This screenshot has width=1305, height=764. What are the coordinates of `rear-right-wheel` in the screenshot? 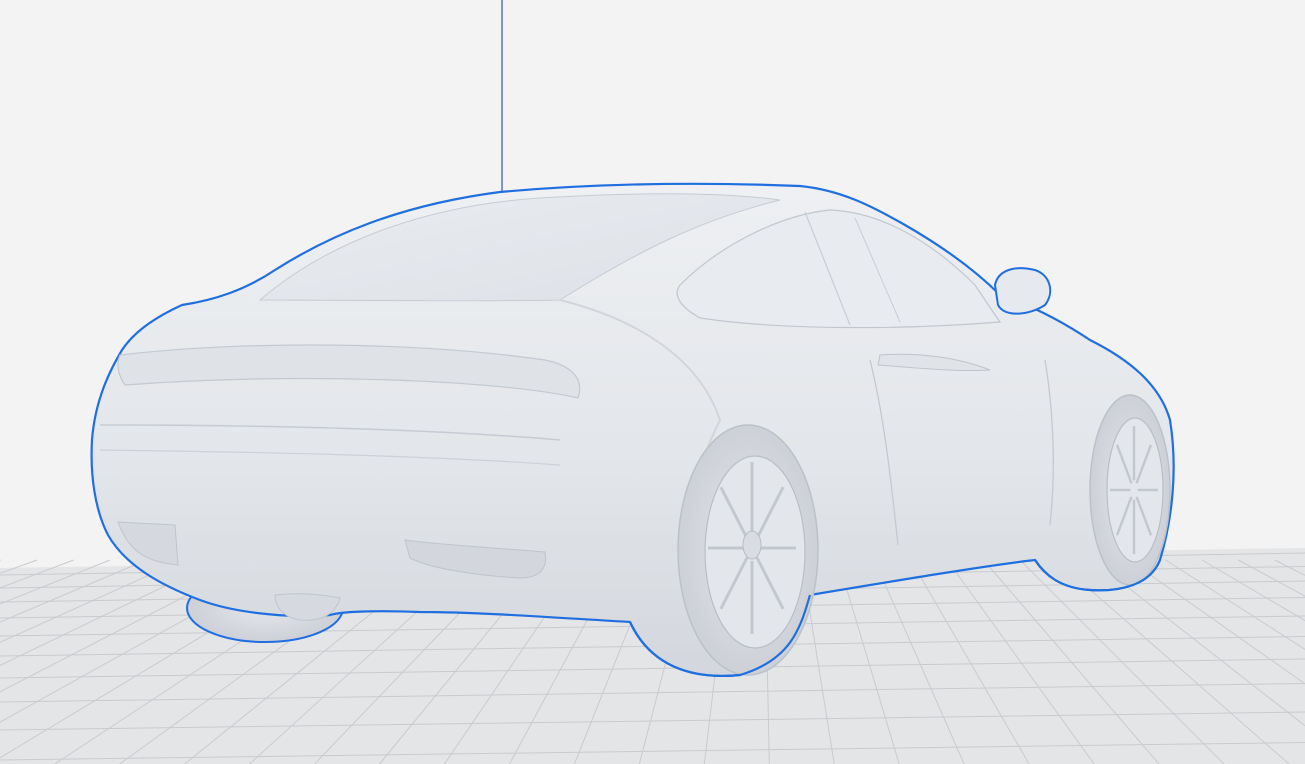 It's located at (748, 550).